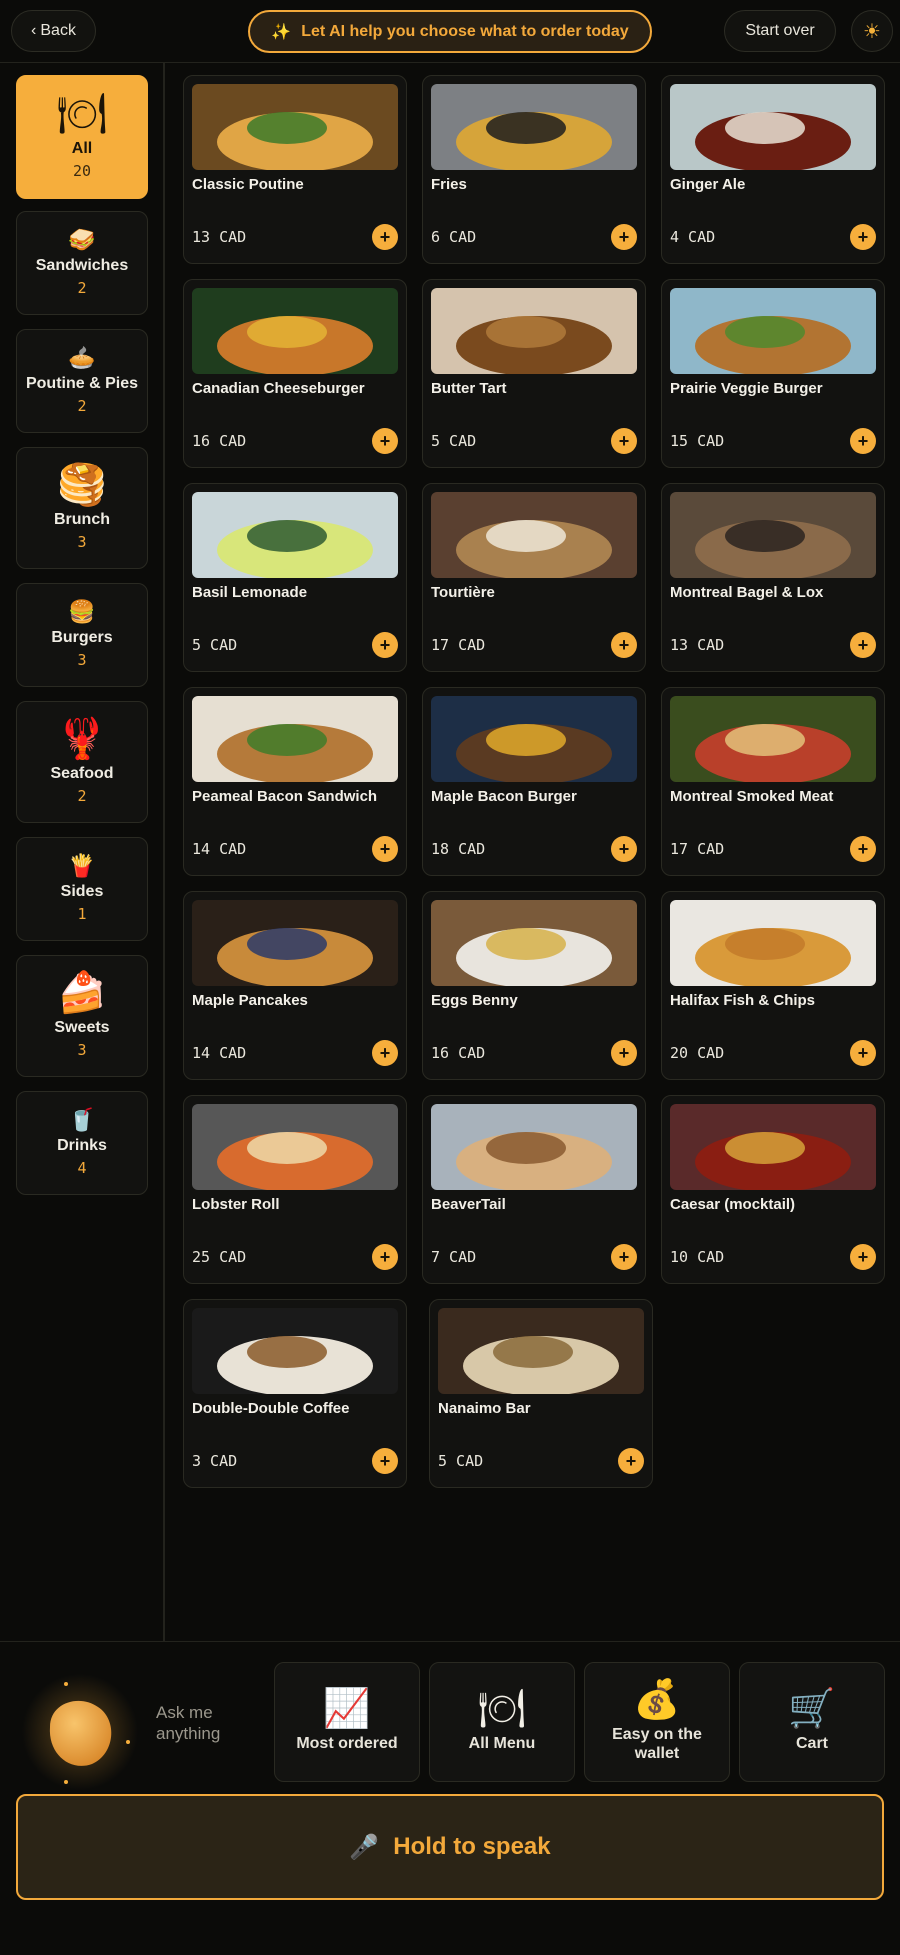 The height and width of the screenshot is (1955, 900). I want to click on menu-item-card: Maple Bacon Burger 18 CAD +, so click(534, 781).